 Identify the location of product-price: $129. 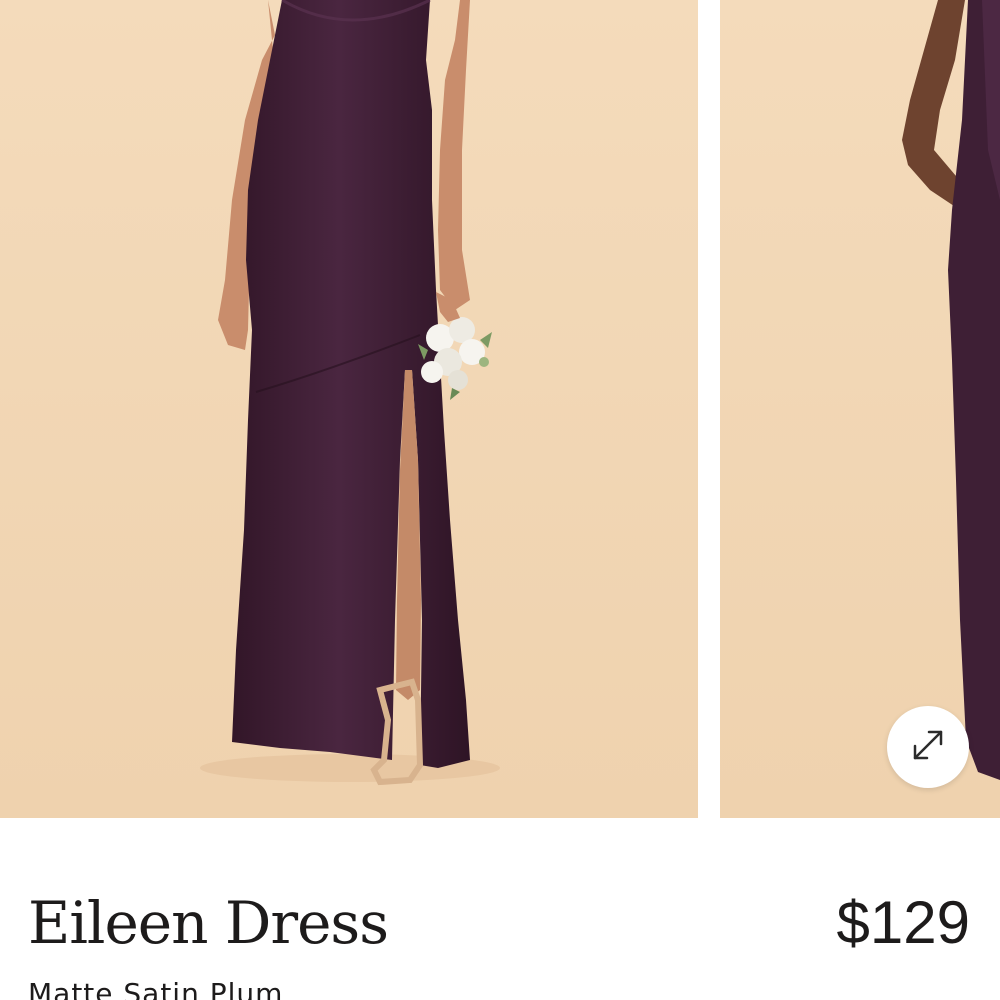
(903, 922).